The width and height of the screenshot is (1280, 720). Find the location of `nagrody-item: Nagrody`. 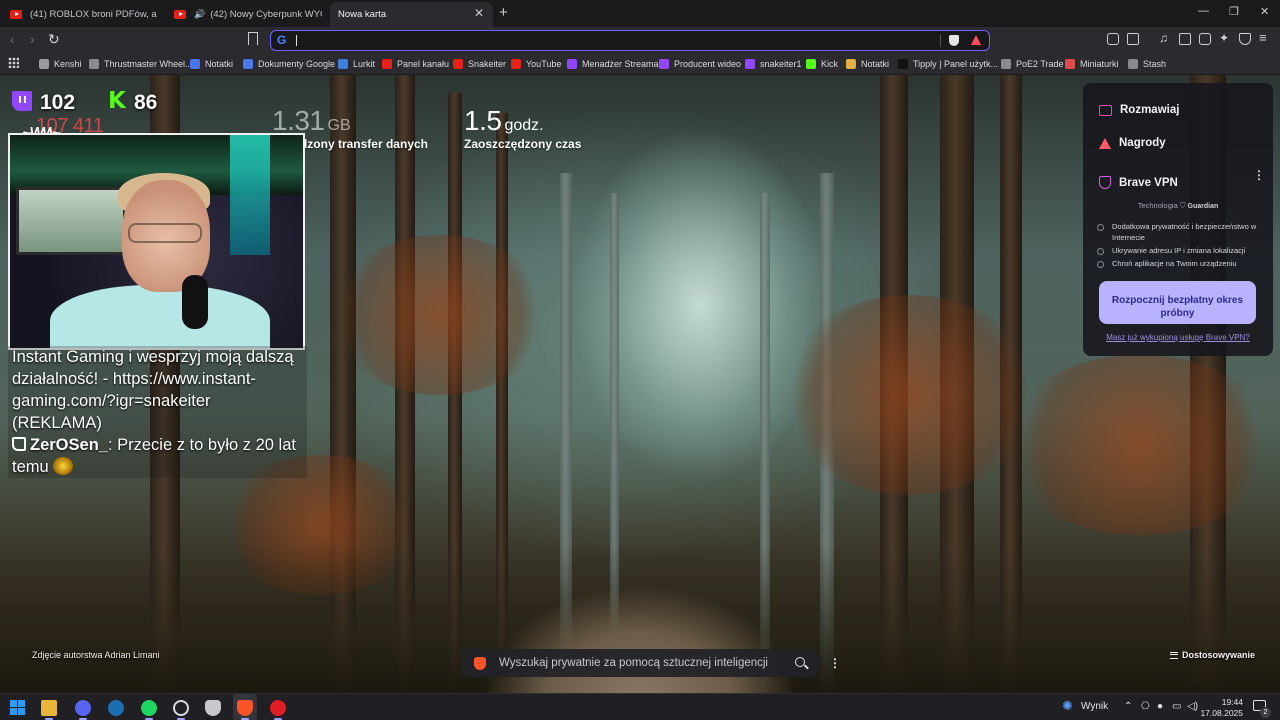

nagrody-item: Nagrody is located at coordinates (1132, 143).